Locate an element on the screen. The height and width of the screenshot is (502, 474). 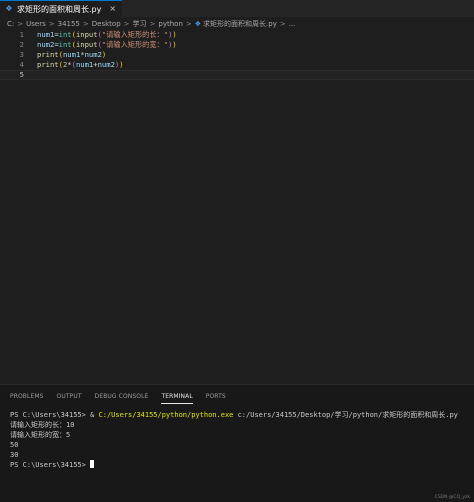
tab-debug-console: DEBUG CONSOLE is located at coordinates (122, 396).